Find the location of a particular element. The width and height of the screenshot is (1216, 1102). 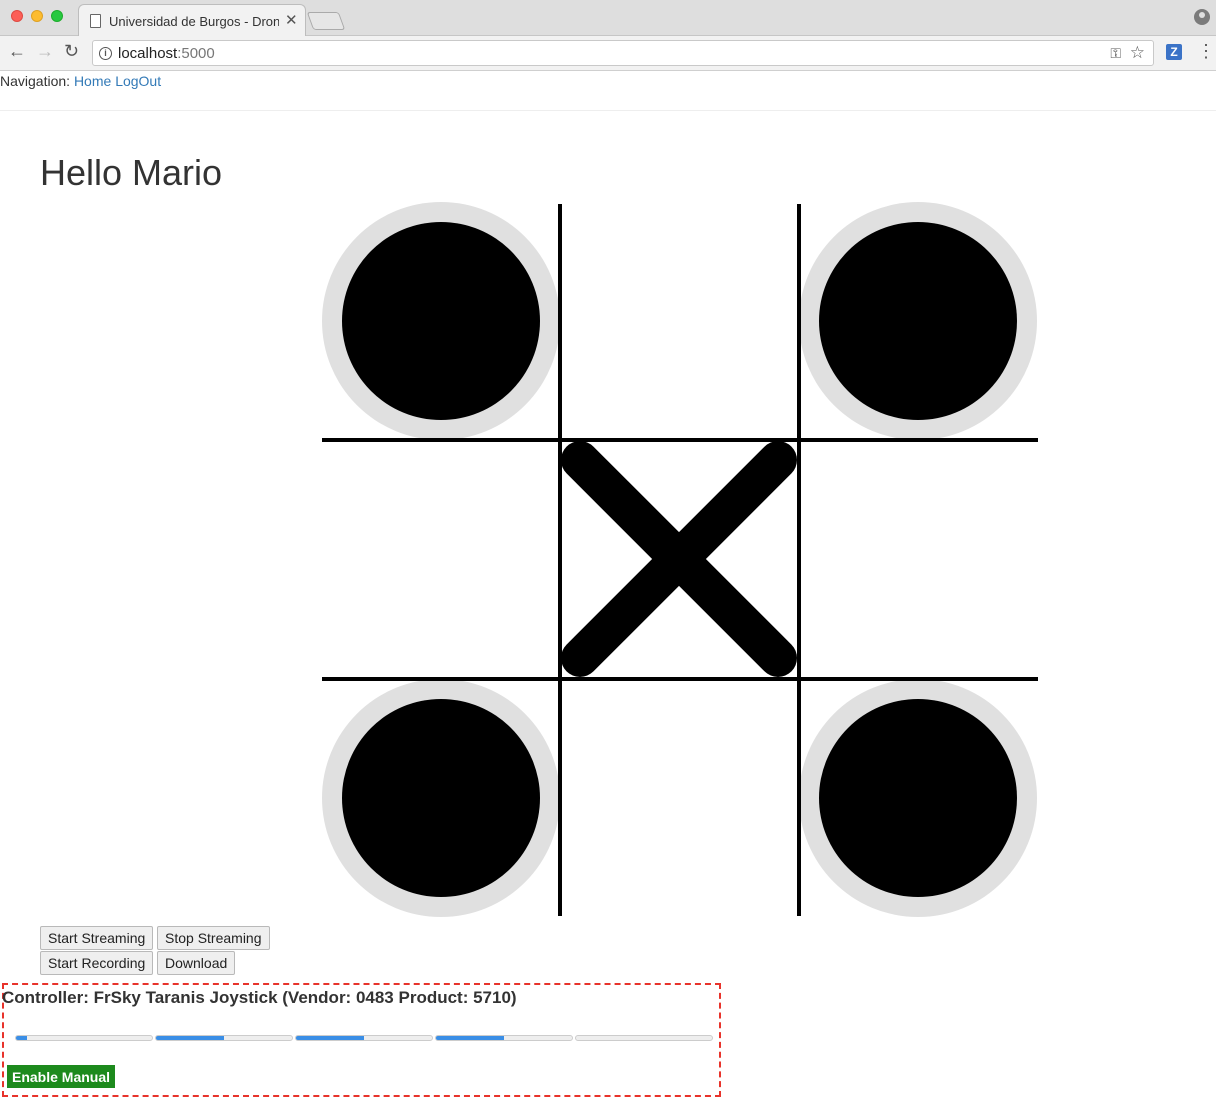

reload-icon: ↻ is located at coordinates (71, 51).